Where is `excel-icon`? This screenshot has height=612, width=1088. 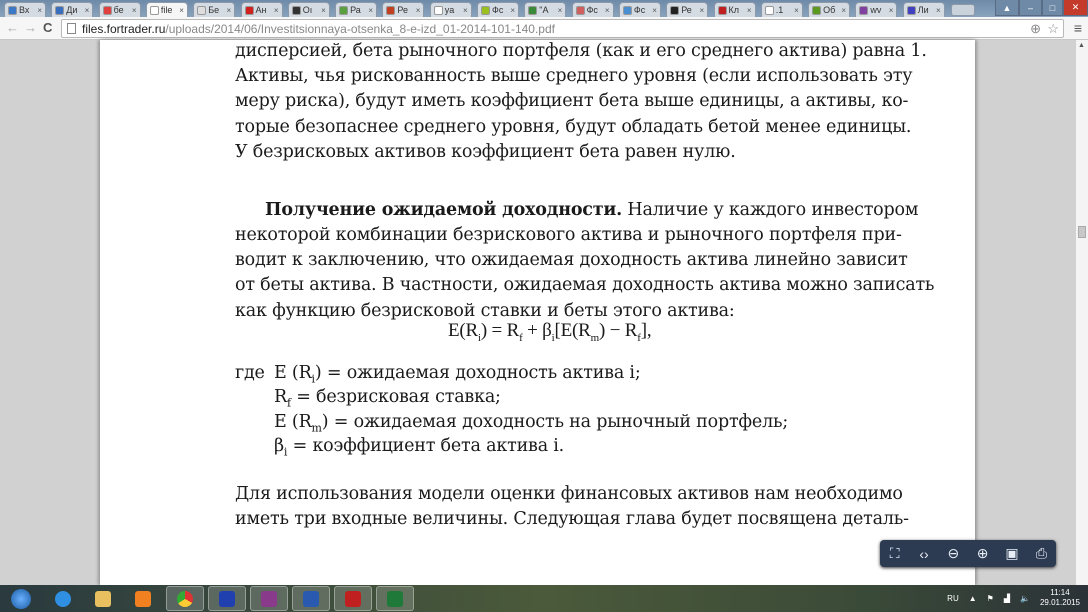
excel-icon is located at coordinates (395, 598).